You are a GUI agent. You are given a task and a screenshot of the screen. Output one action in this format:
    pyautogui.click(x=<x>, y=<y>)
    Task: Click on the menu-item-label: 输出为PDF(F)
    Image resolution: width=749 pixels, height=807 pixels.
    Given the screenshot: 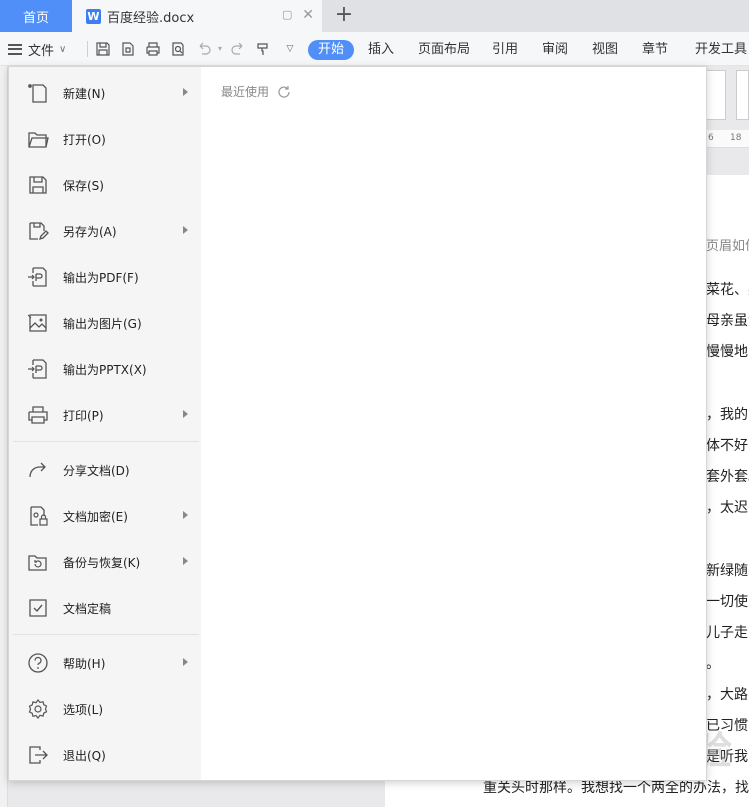 What is the action you would take?
    pyautogui.click(x=101, y=278)
    